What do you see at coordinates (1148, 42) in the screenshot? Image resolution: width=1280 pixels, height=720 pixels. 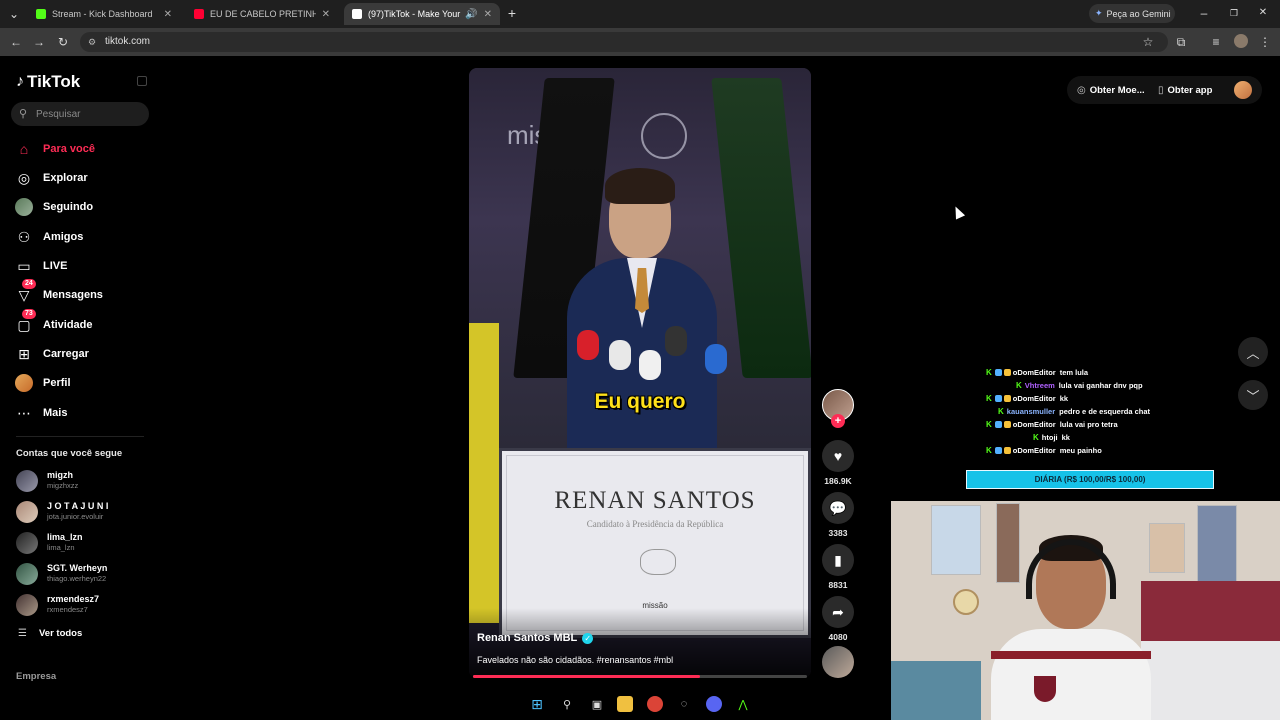 I see `bookmark-star-icon: ☆` at bounding box center [1148, 42].